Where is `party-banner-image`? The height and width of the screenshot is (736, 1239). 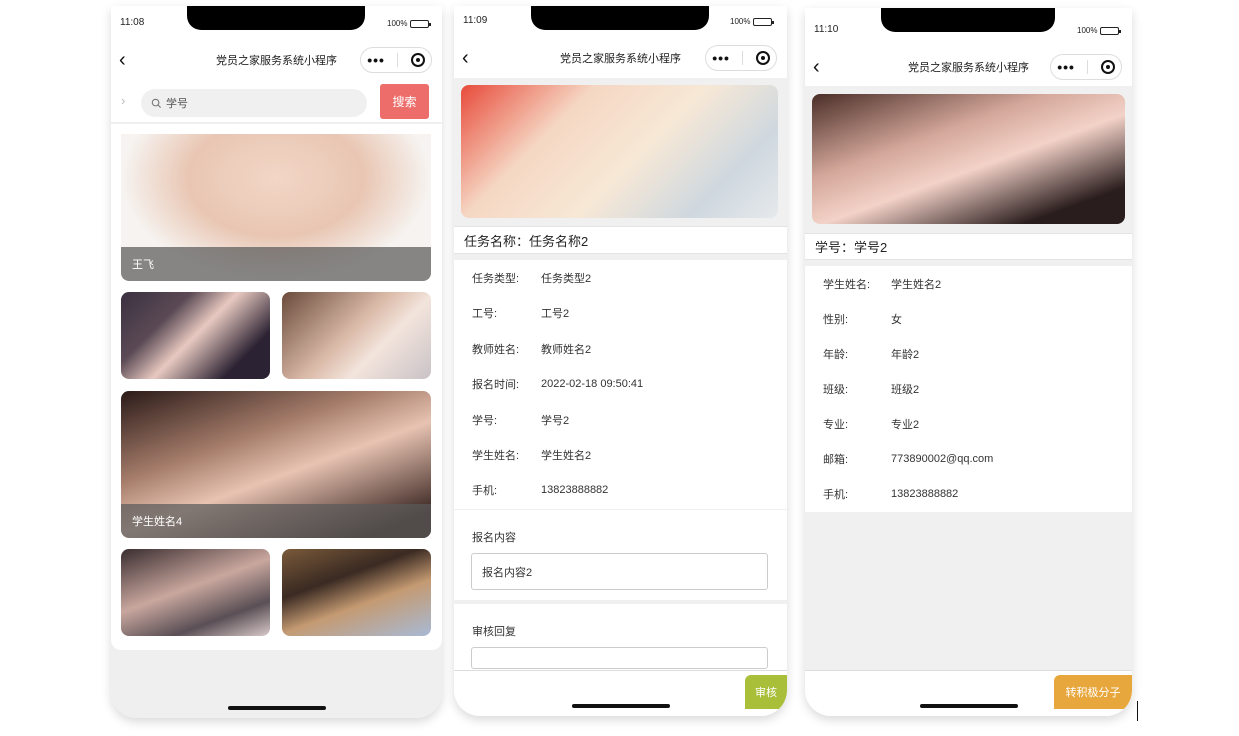
party-banner-image is located at coordinates (619, 151).